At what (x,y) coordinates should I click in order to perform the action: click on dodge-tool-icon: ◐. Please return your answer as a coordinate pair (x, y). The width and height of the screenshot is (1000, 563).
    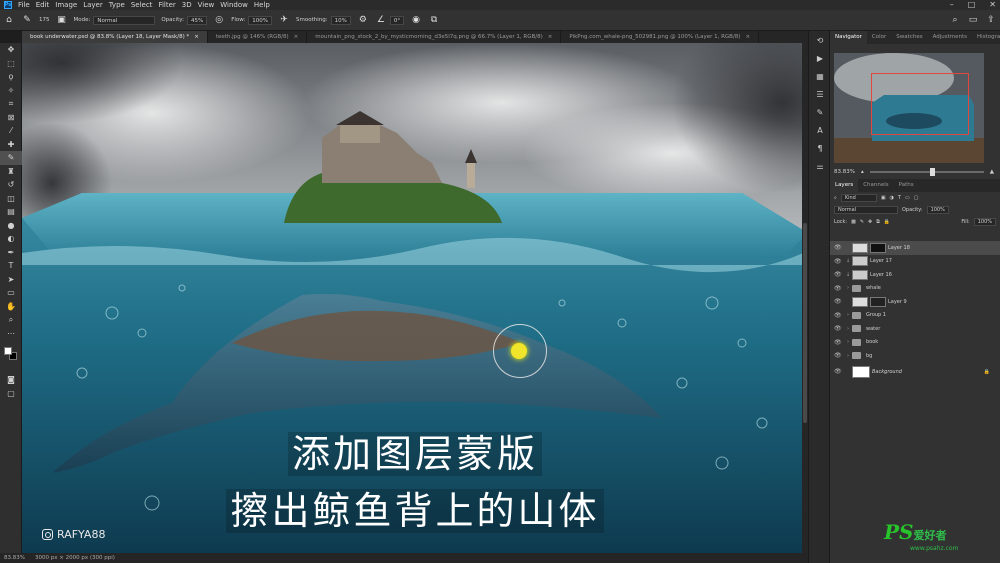
    Looking at the image, I should click on (11, 239).